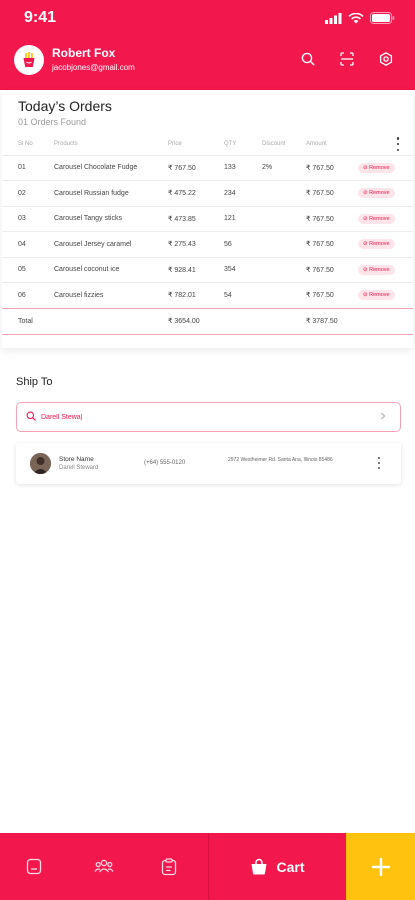 Image resolution: width=415 pixels, height=900 pixels. Describe the element at coordinates (274, 143) in the screenshot. I see `col-header-discount: Discount` at that location.